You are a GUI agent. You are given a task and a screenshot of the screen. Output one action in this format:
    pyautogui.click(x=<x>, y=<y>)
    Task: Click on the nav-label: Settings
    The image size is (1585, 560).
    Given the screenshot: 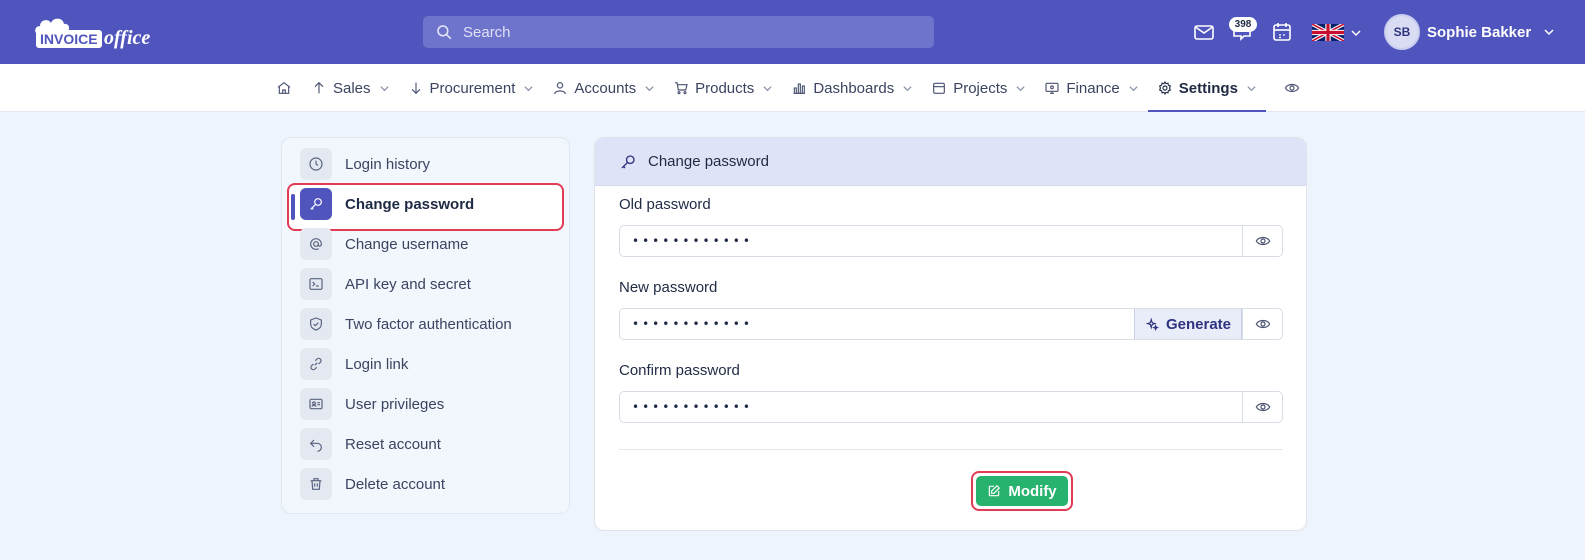 What is the action you would take?
    pyautogui.click(x=1208, y=88)
    